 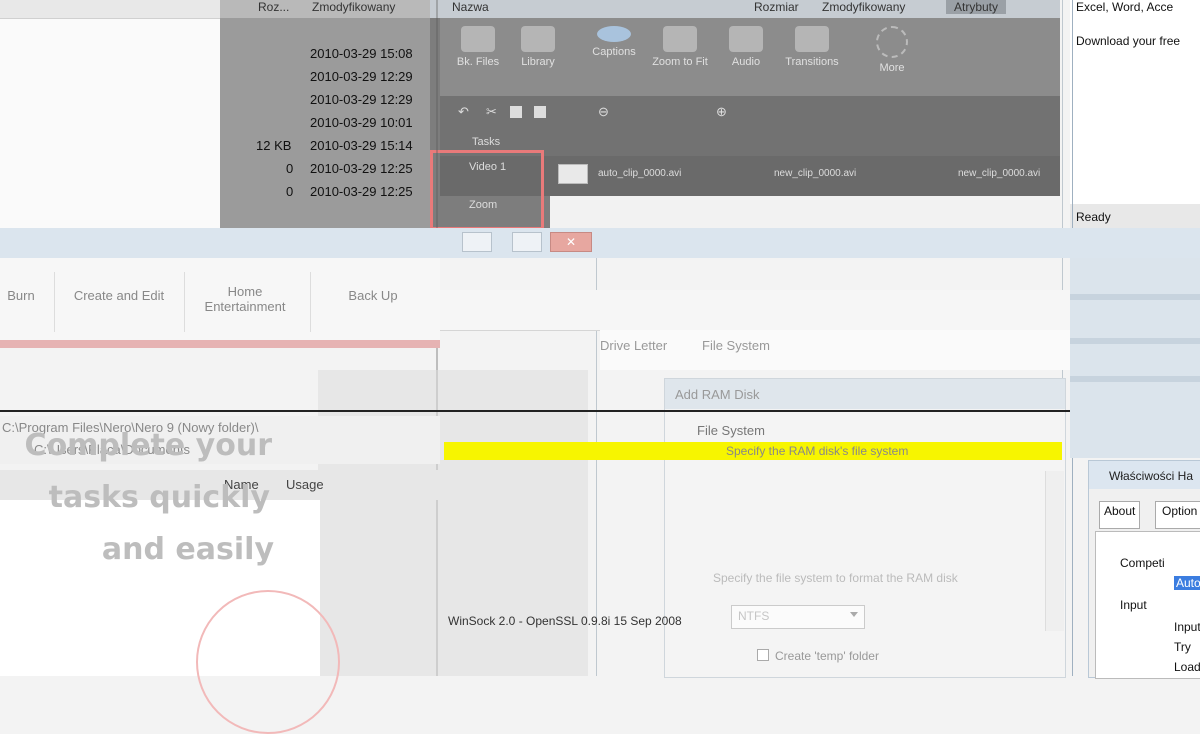 I want to click on tool-zoom-fit-button: Zoom to Fit, so click(x=680, y=58).